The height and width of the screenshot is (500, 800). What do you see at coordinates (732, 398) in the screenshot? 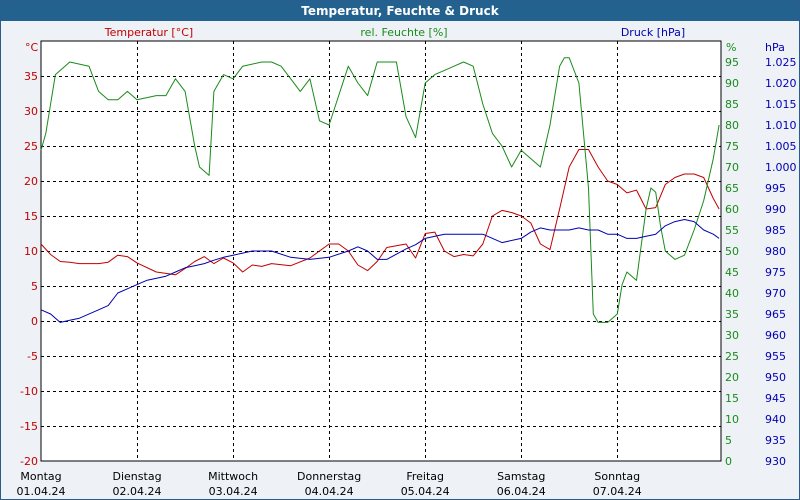
I see `tick-label-humidity: 15` at bounding box center [732, 398].